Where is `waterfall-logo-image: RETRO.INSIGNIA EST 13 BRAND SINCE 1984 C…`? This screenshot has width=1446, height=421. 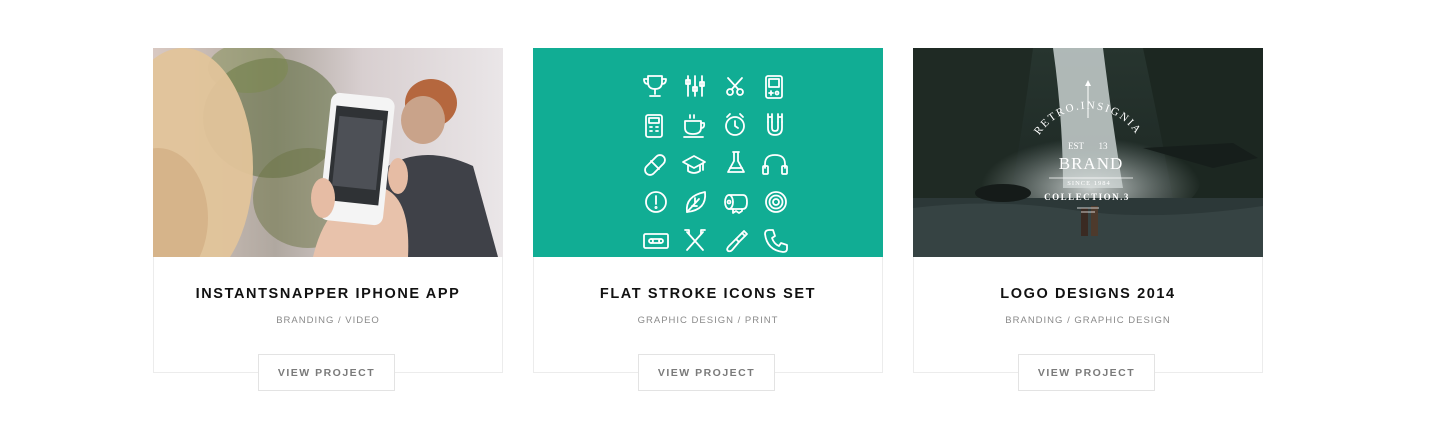
waterfall-logo-image: RETRO.INSIGNIA EST 13 BRAND SINCE 1984 C… is located at coordinates (1088, 152).